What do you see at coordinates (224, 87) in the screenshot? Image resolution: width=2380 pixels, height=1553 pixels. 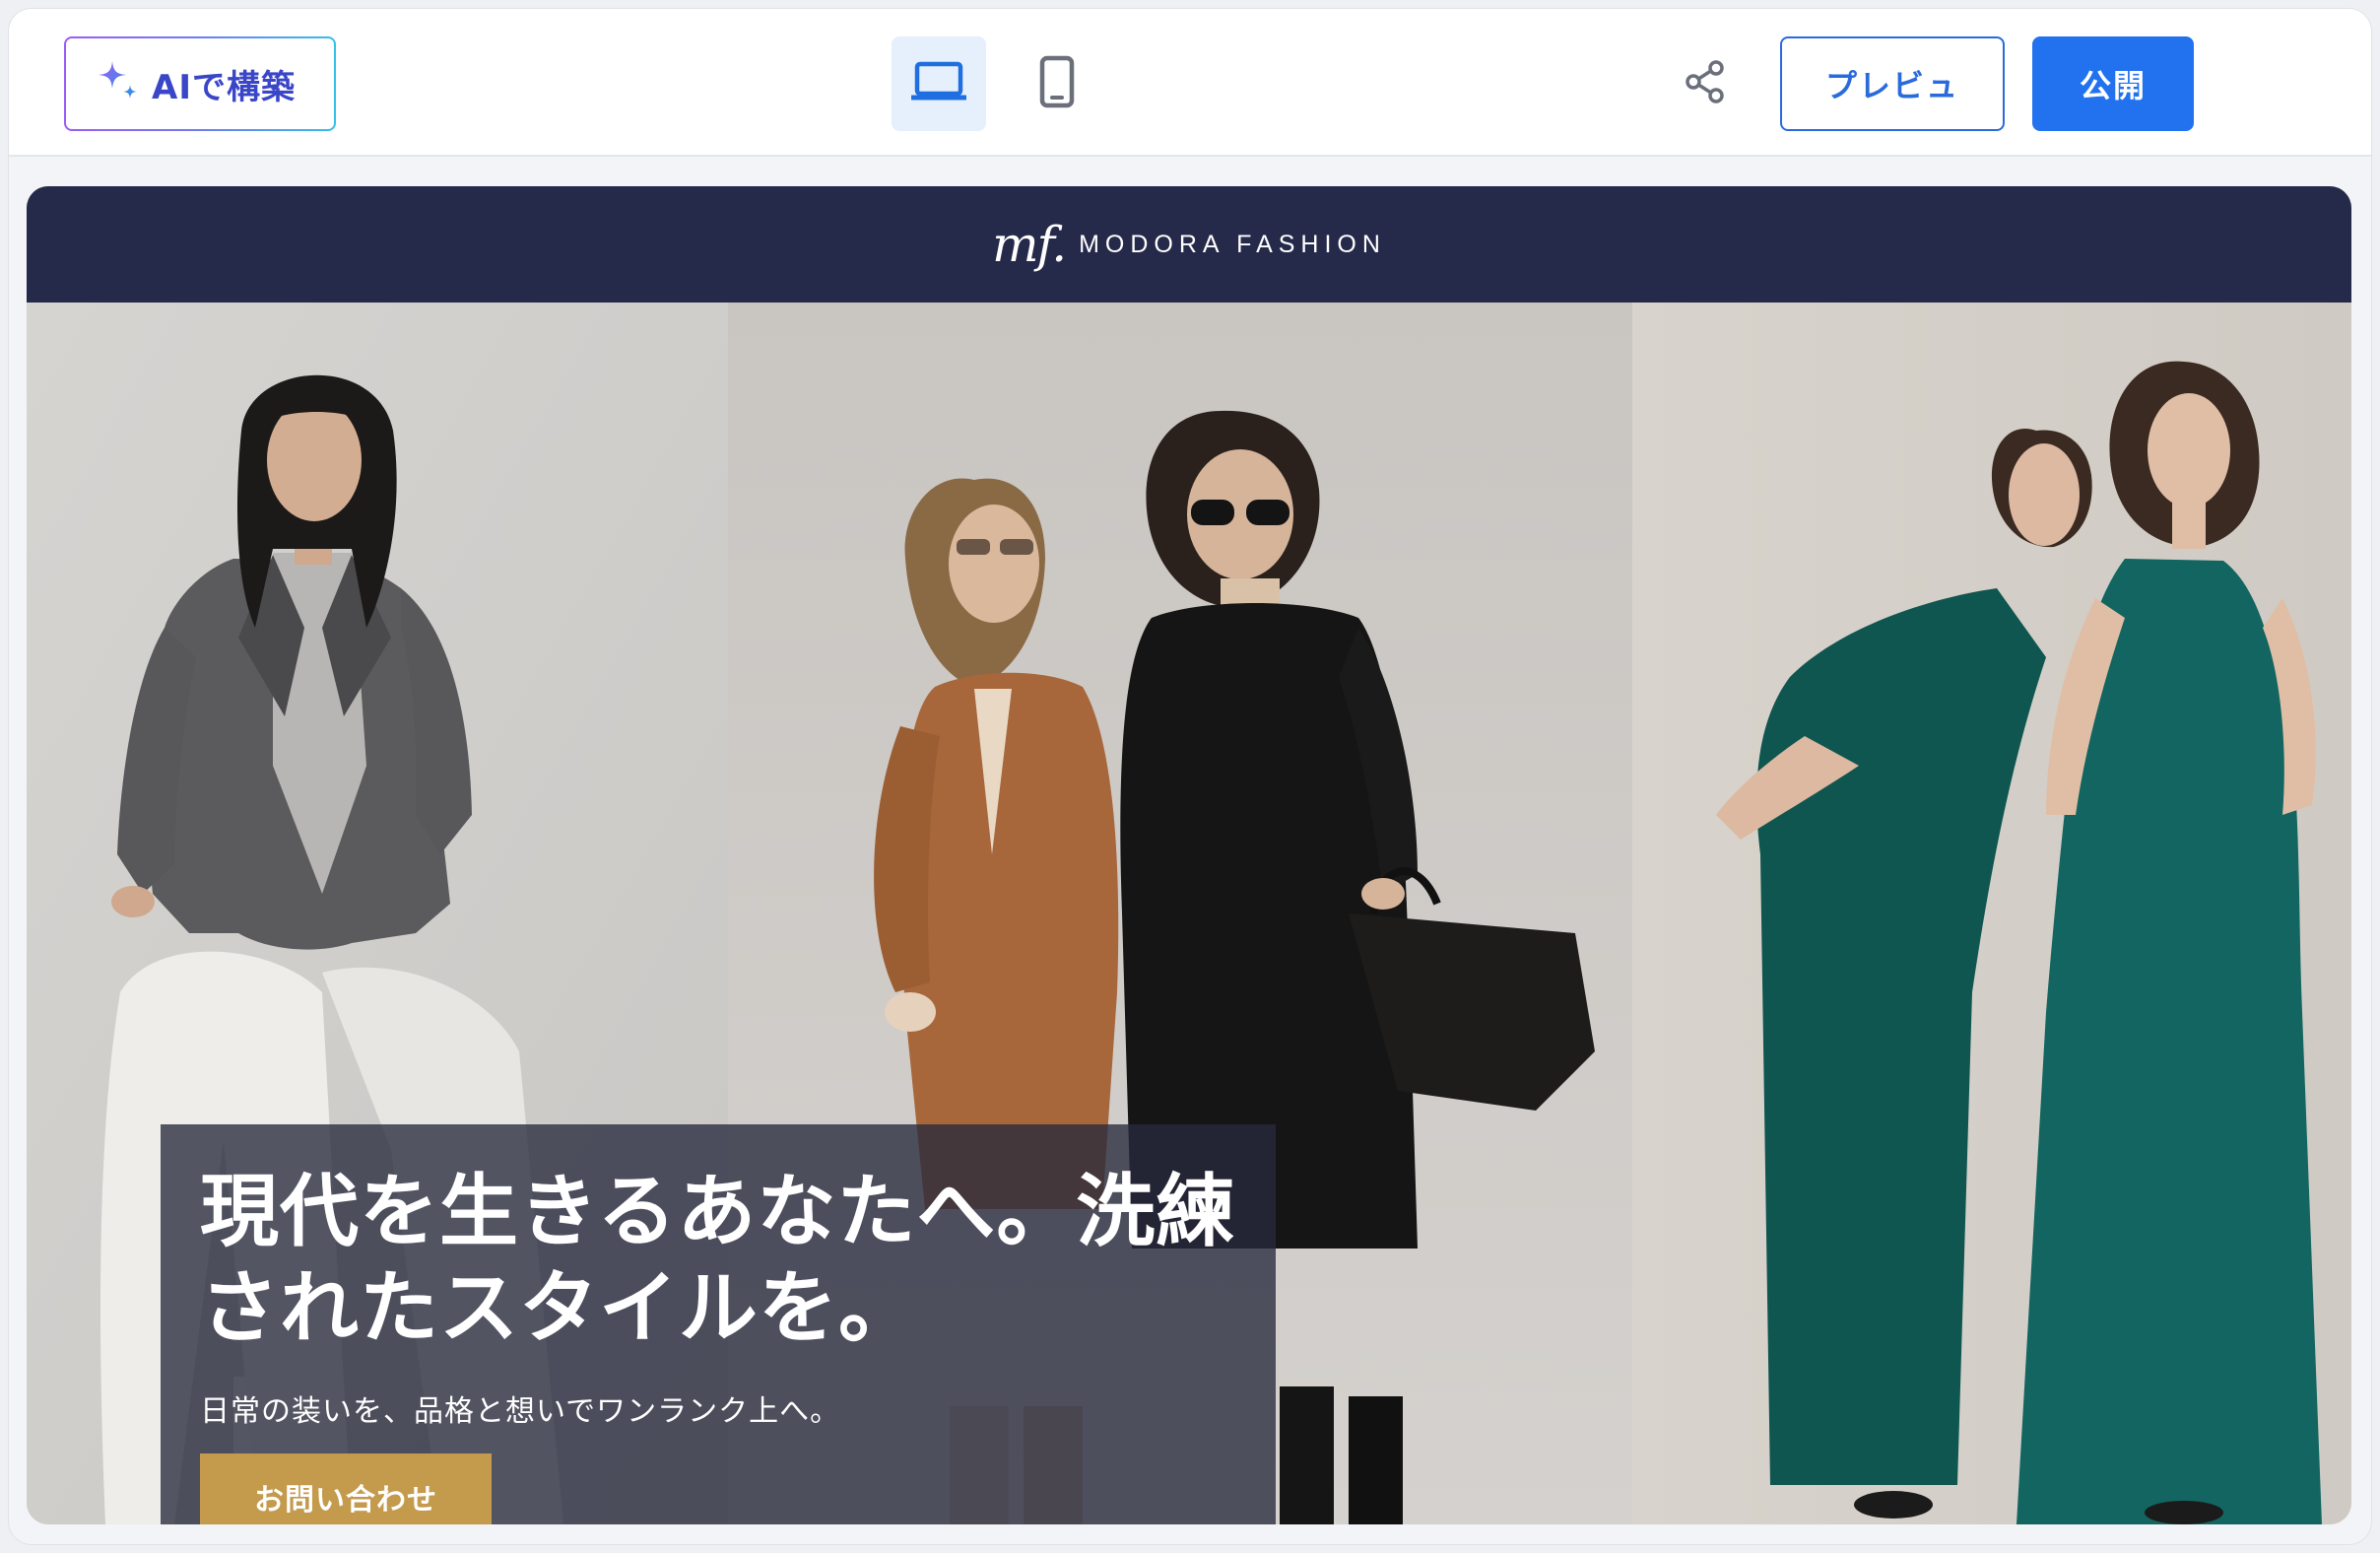 I see `ai-build-label: AIで構築` at bounding box center [224, 87].